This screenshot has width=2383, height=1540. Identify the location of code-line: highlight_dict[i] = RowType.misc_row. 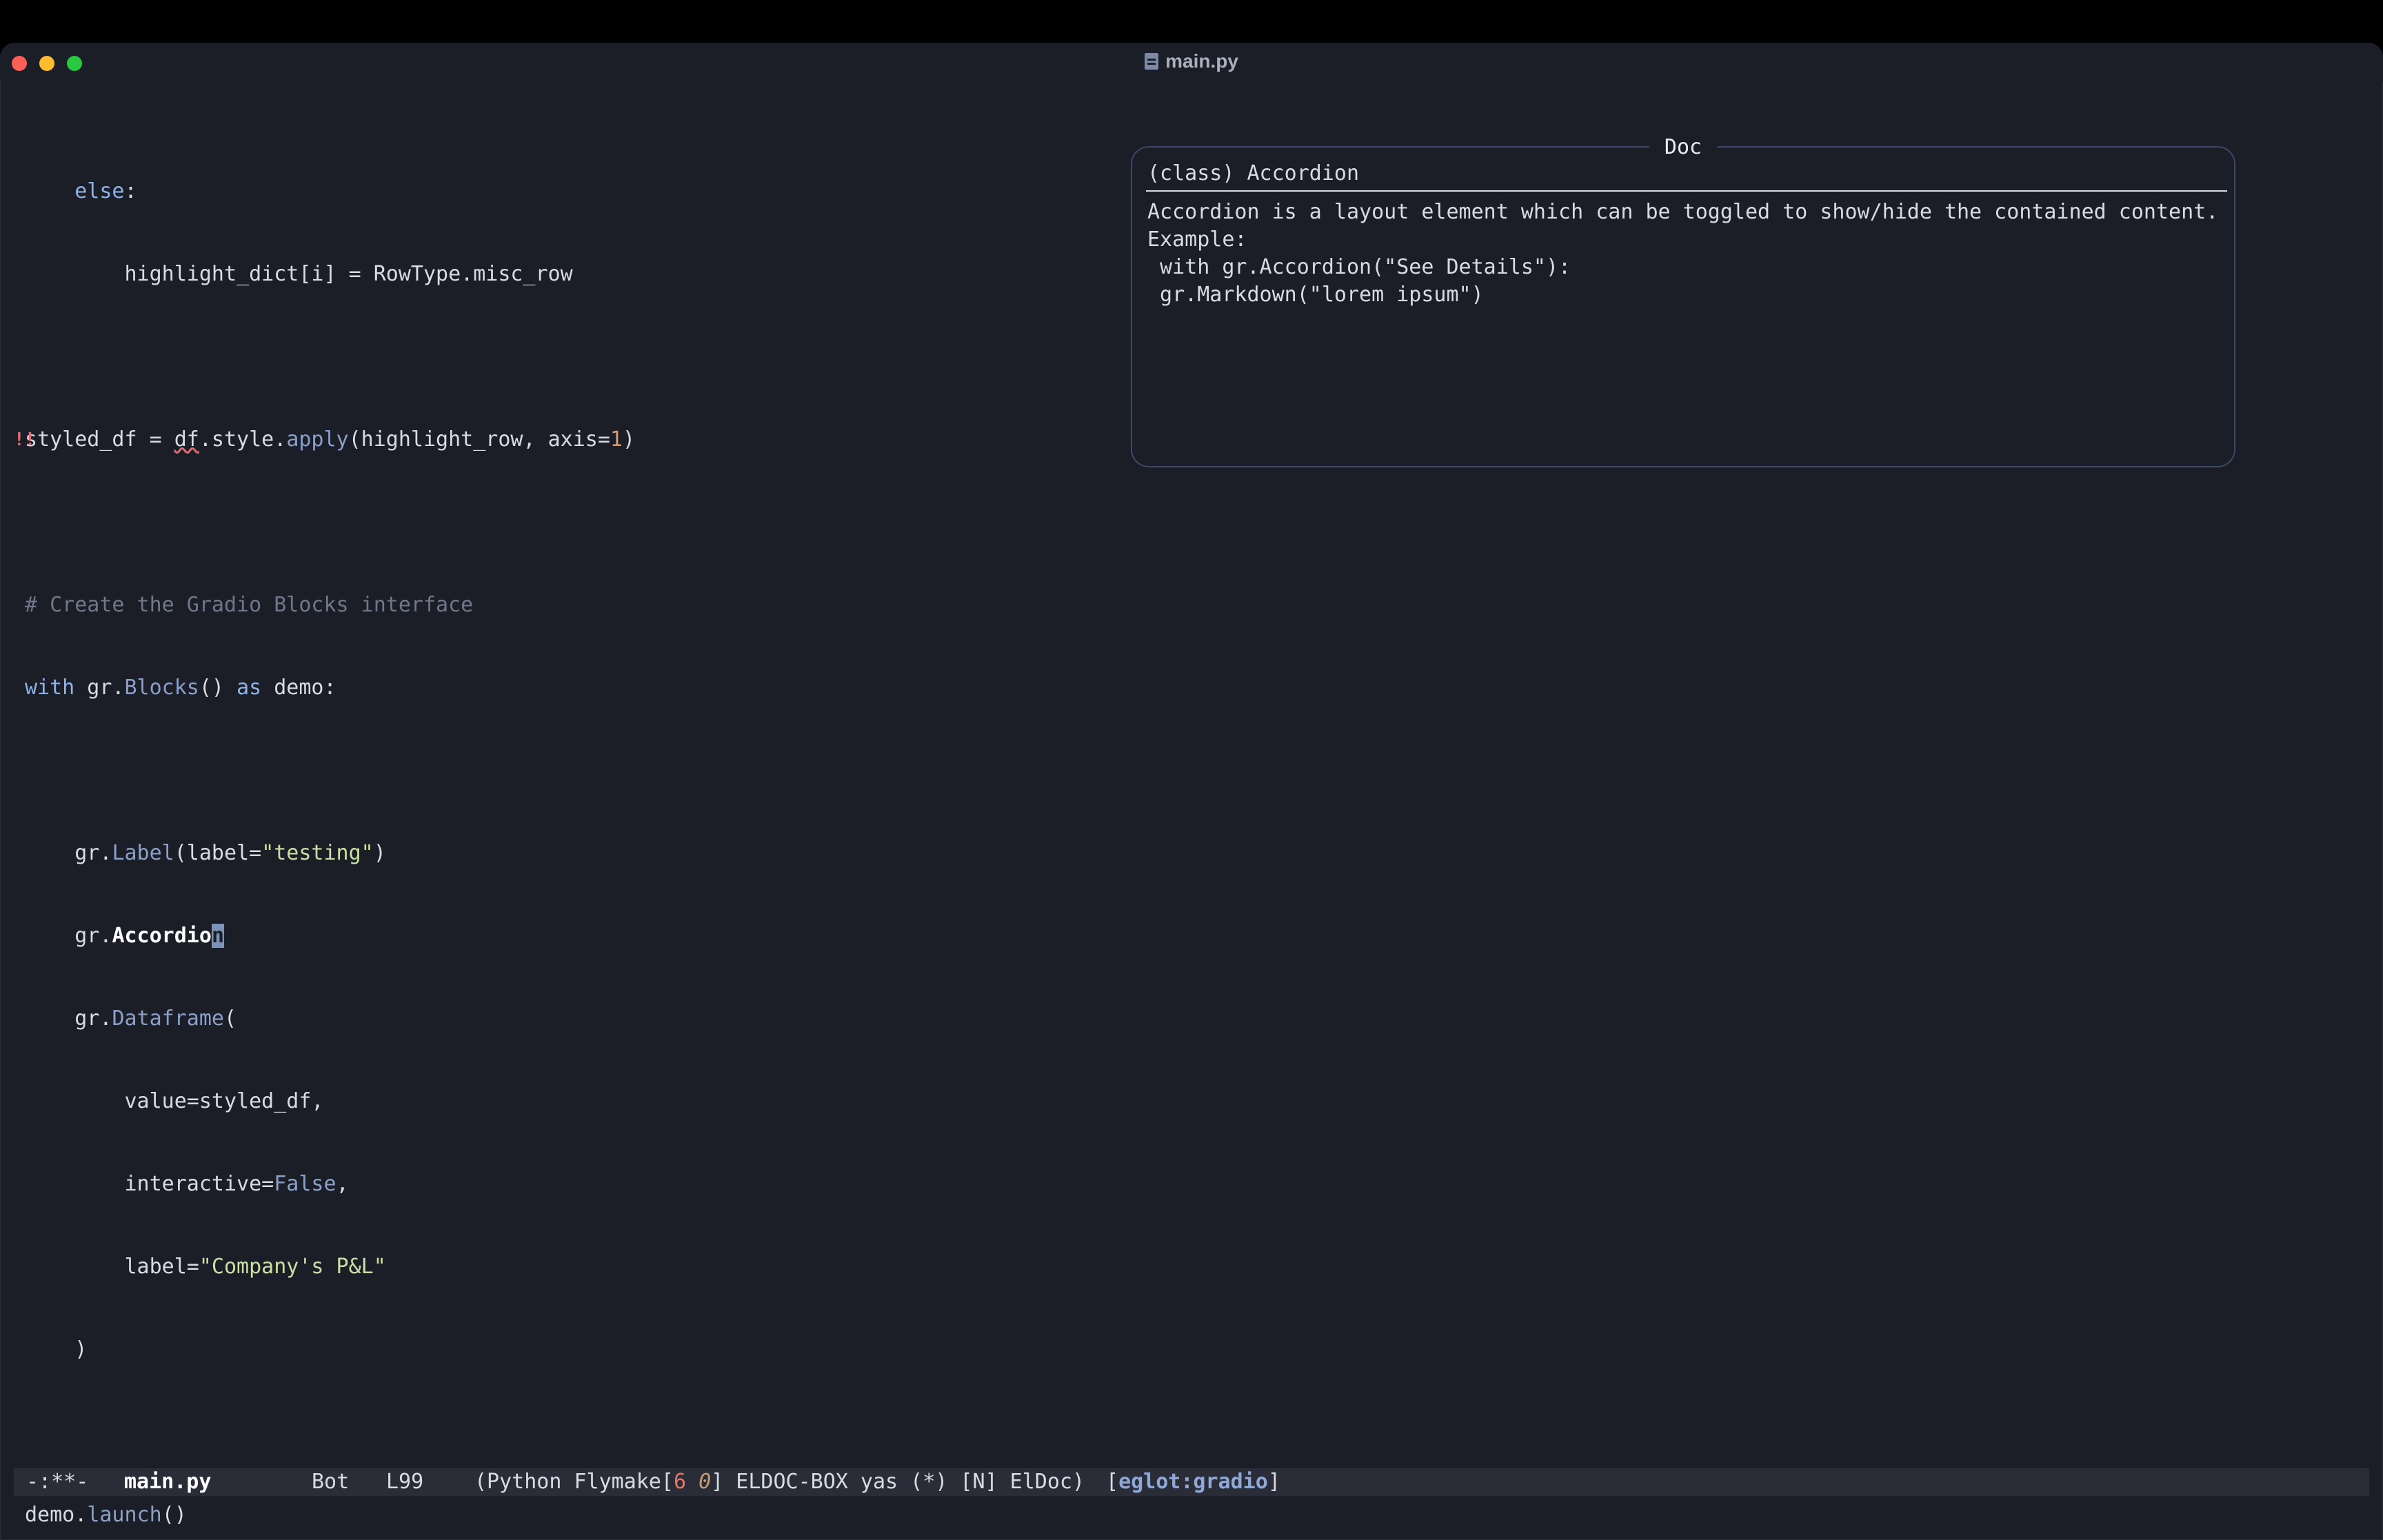
(348, 274).